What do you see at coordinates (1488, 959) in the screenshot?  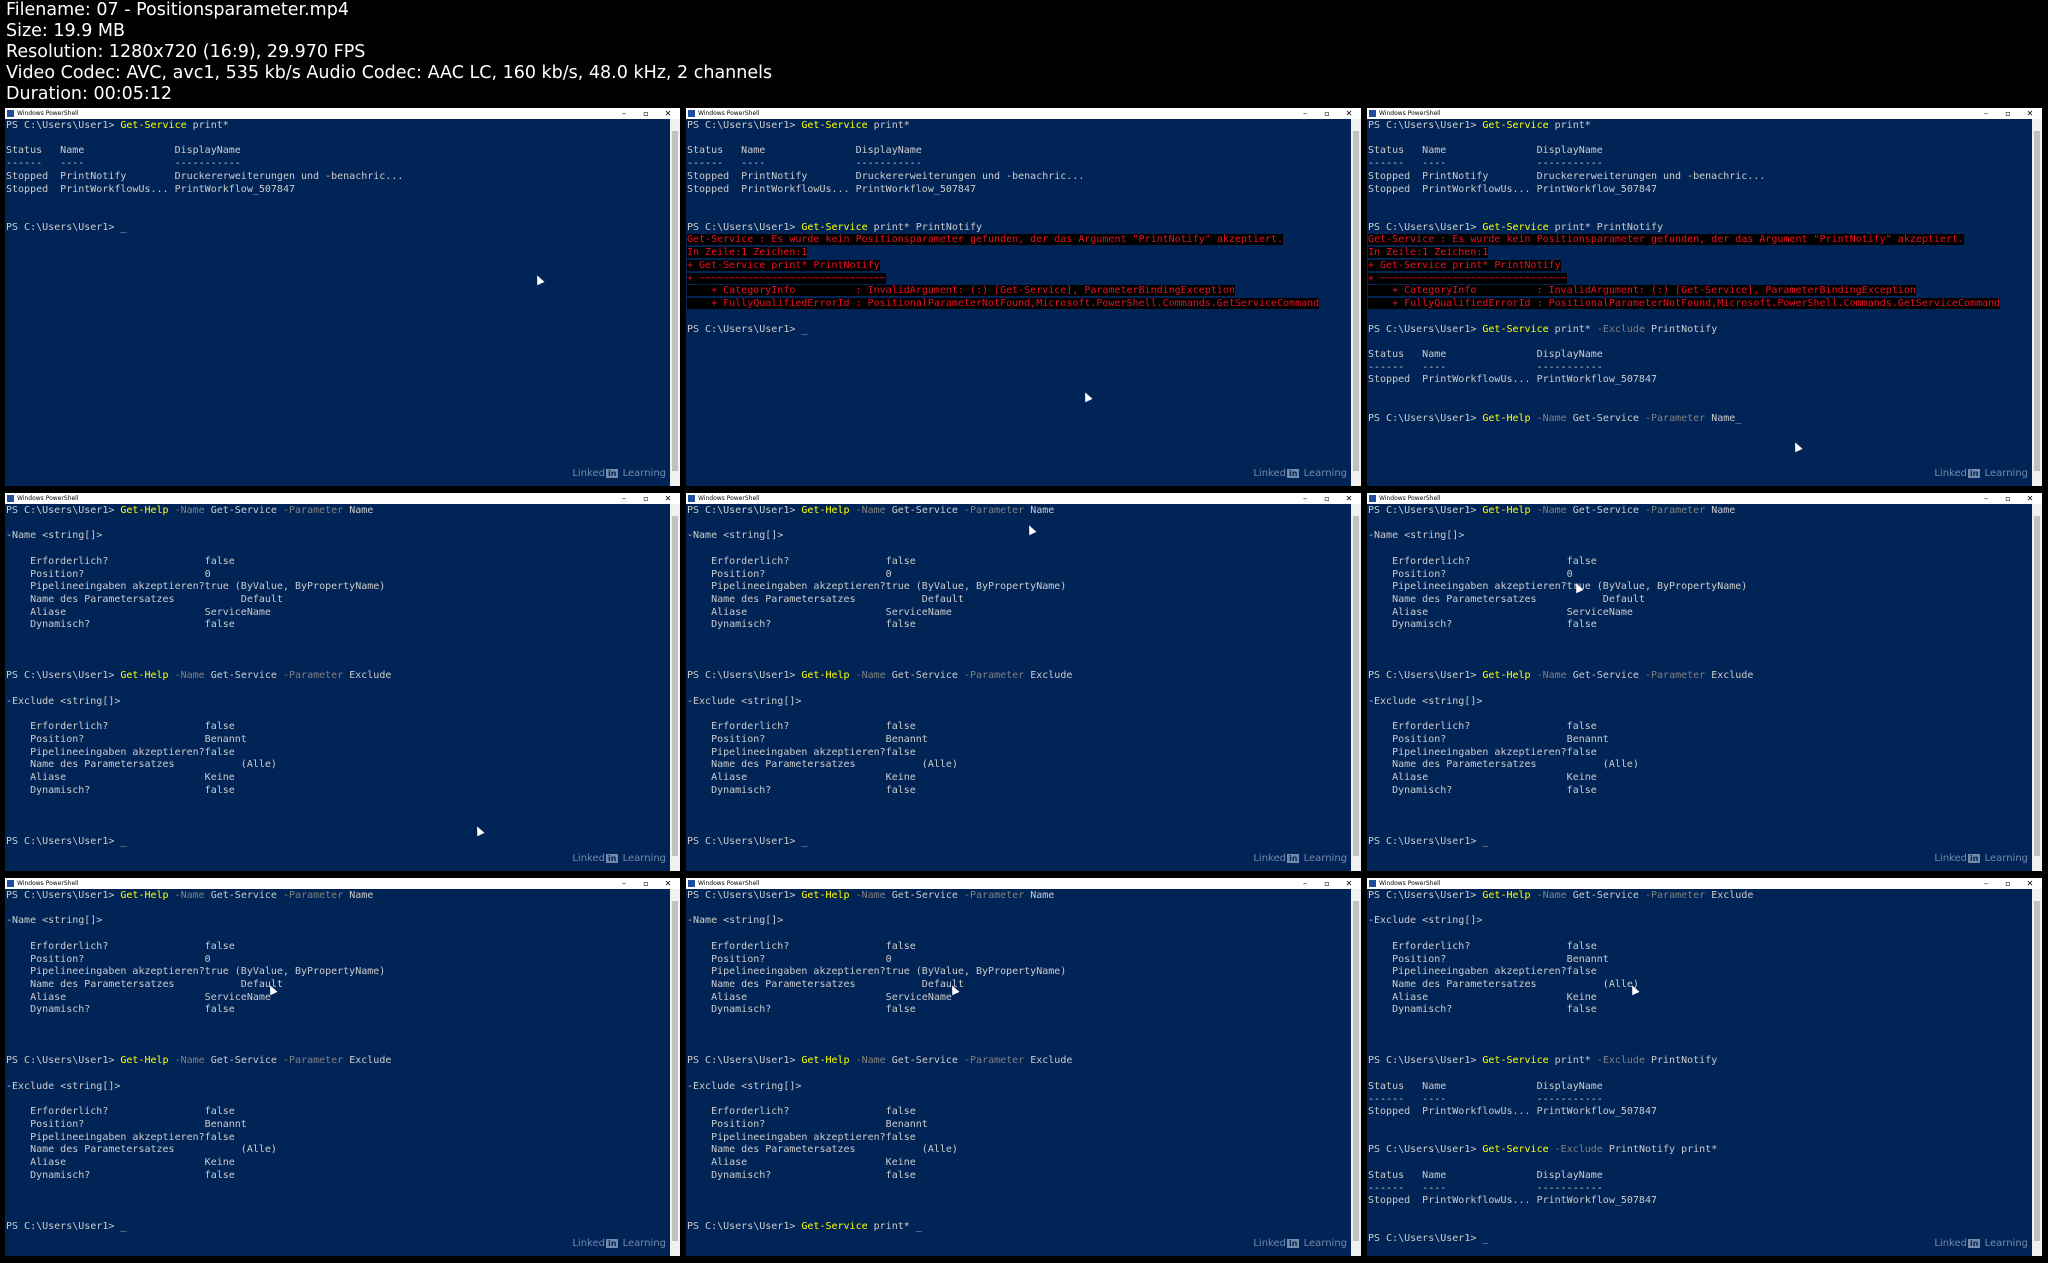 I see `console-text-text: Position? Benannt` at bounding box center [1488, 959].